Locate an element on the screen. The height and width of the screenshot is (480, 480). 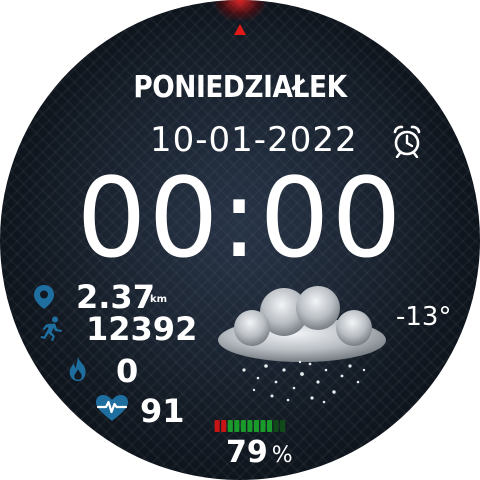
location-pin-icon is located at coordinates (44, 297).